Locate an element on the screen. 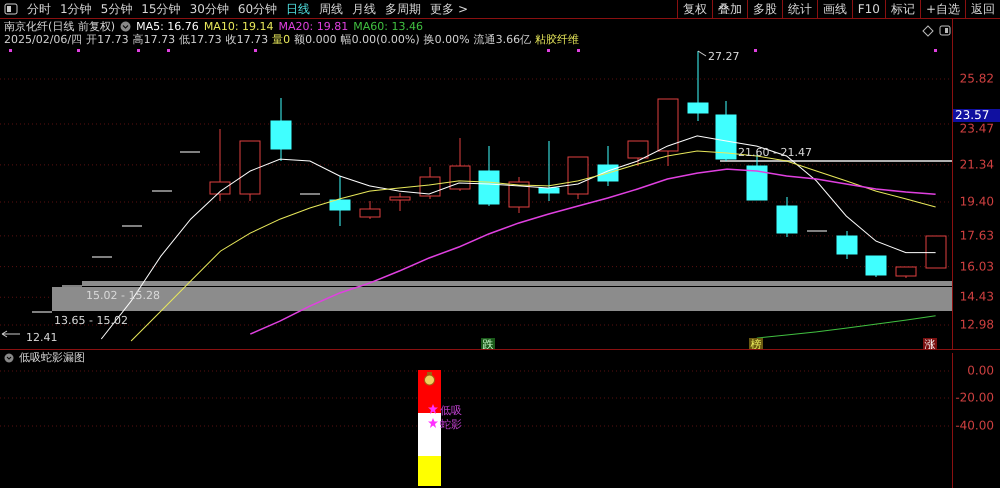 Image resolution: width=1000 pixels, height=488 pixels. price-axis-label: 16.03 is located at coordinates (976, 267).